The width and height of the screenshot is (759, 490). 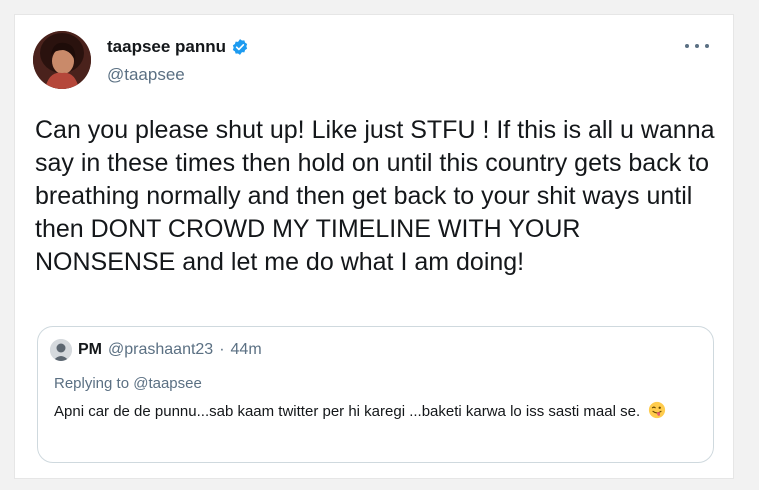 I want to click on verified-badge-icon, so click(x=240, y=47).